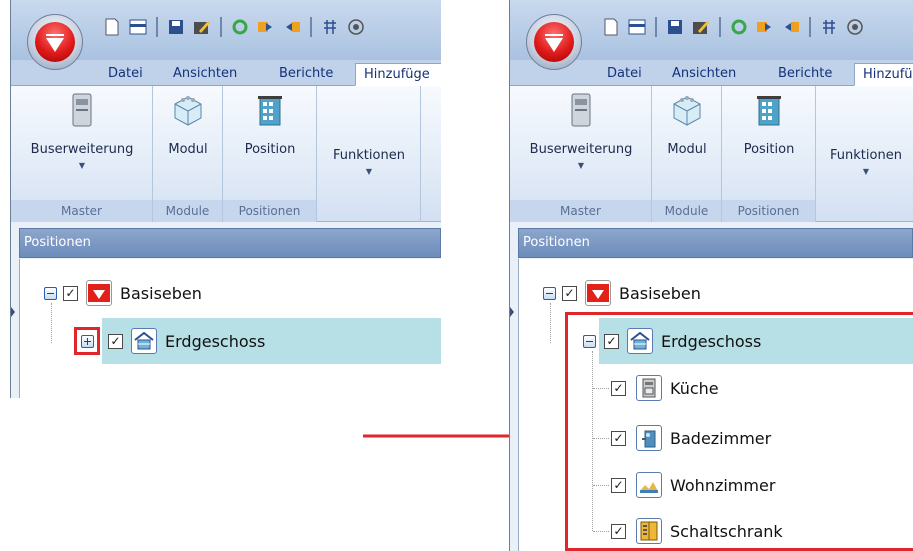 This screenshot has width=913, height=551. I want to click on expand-highlight-box, so click(87, 341).